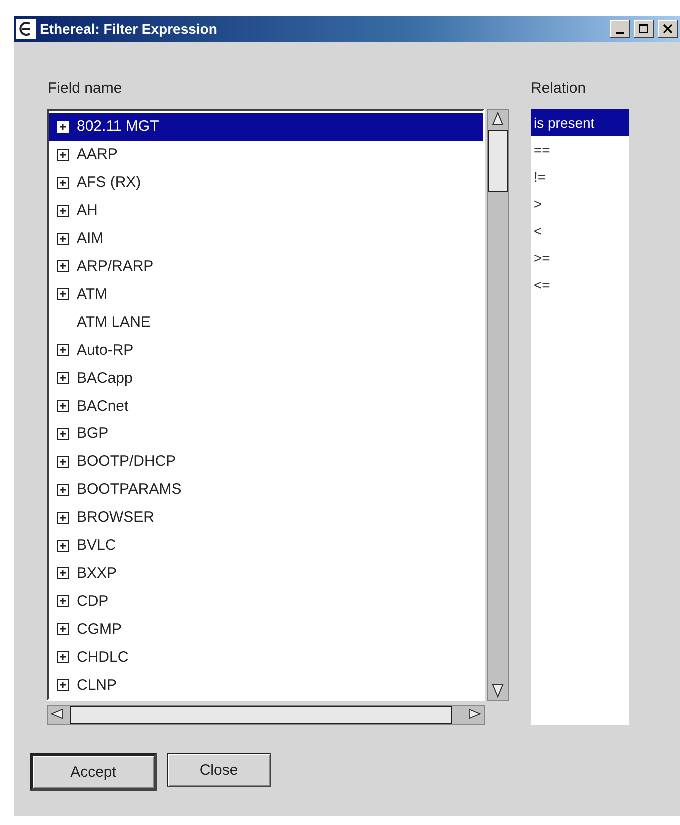 Image resolution: width=680 pixels, height=825 pixels. Describe the element at coordinates (620, 29) in the screenshot. I see `minimize-button` at that location.